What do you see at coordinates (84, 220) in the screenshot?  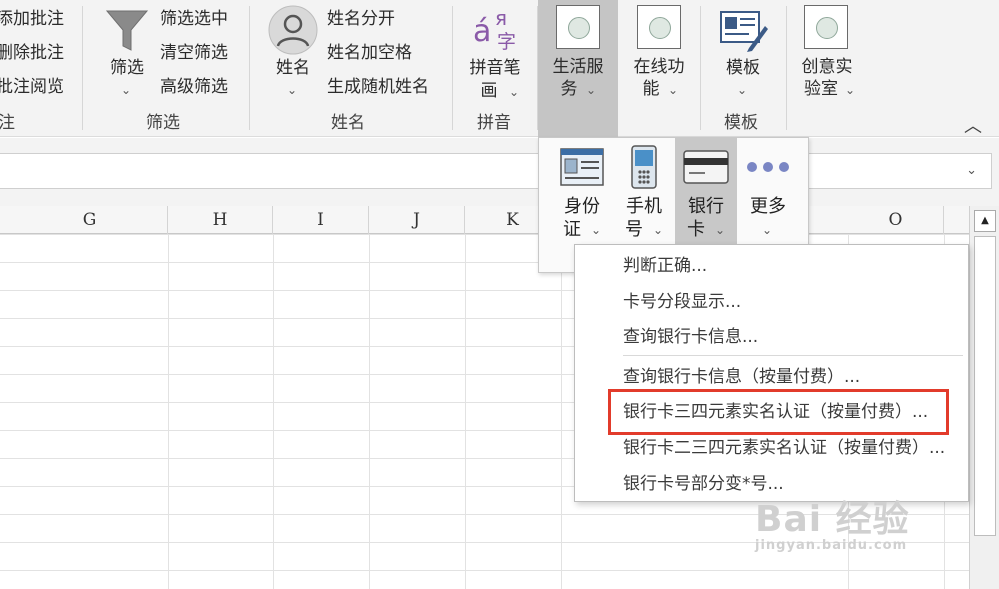 I see `column-header-g: G` at bounding box center [84, 220].